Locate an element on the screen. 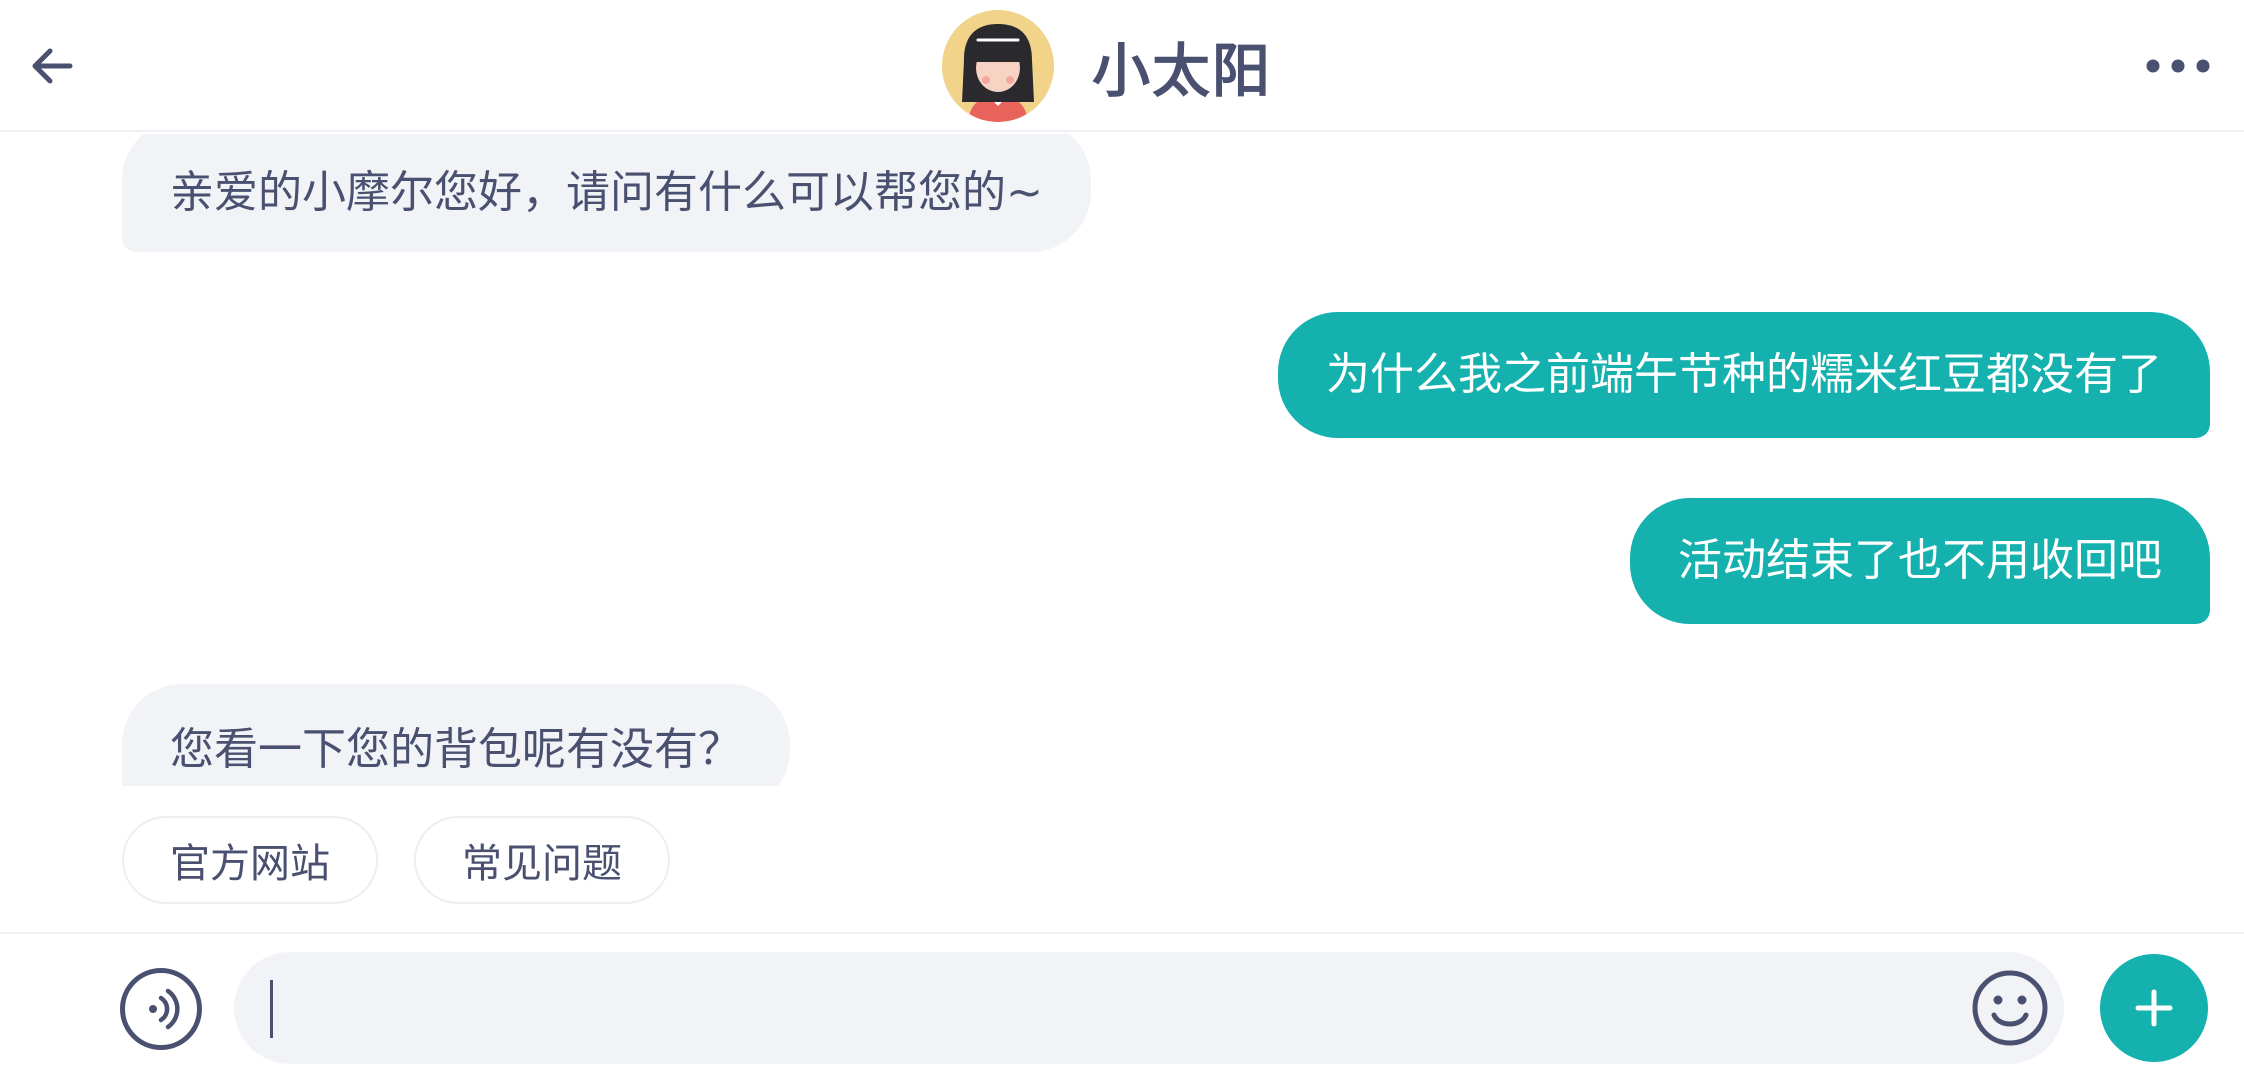 This screenshot has height=1080, width=2244. chat-header: 小太阳 is located at coordinates (1122, 66).